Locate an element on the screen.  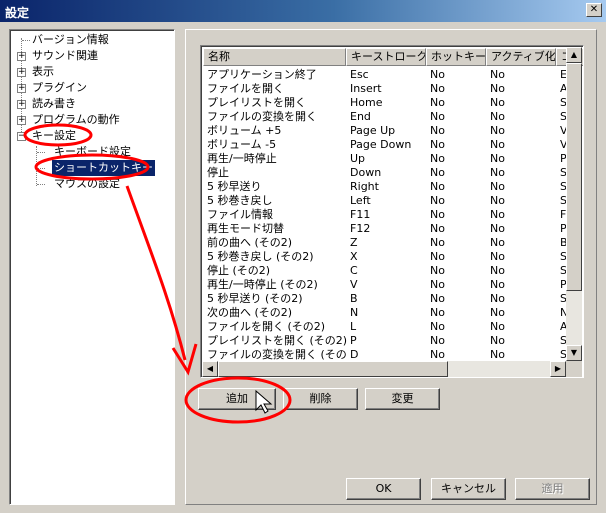
table-row: 5 秒早送り (その2) B No No S is located at coordinates (393, 299).